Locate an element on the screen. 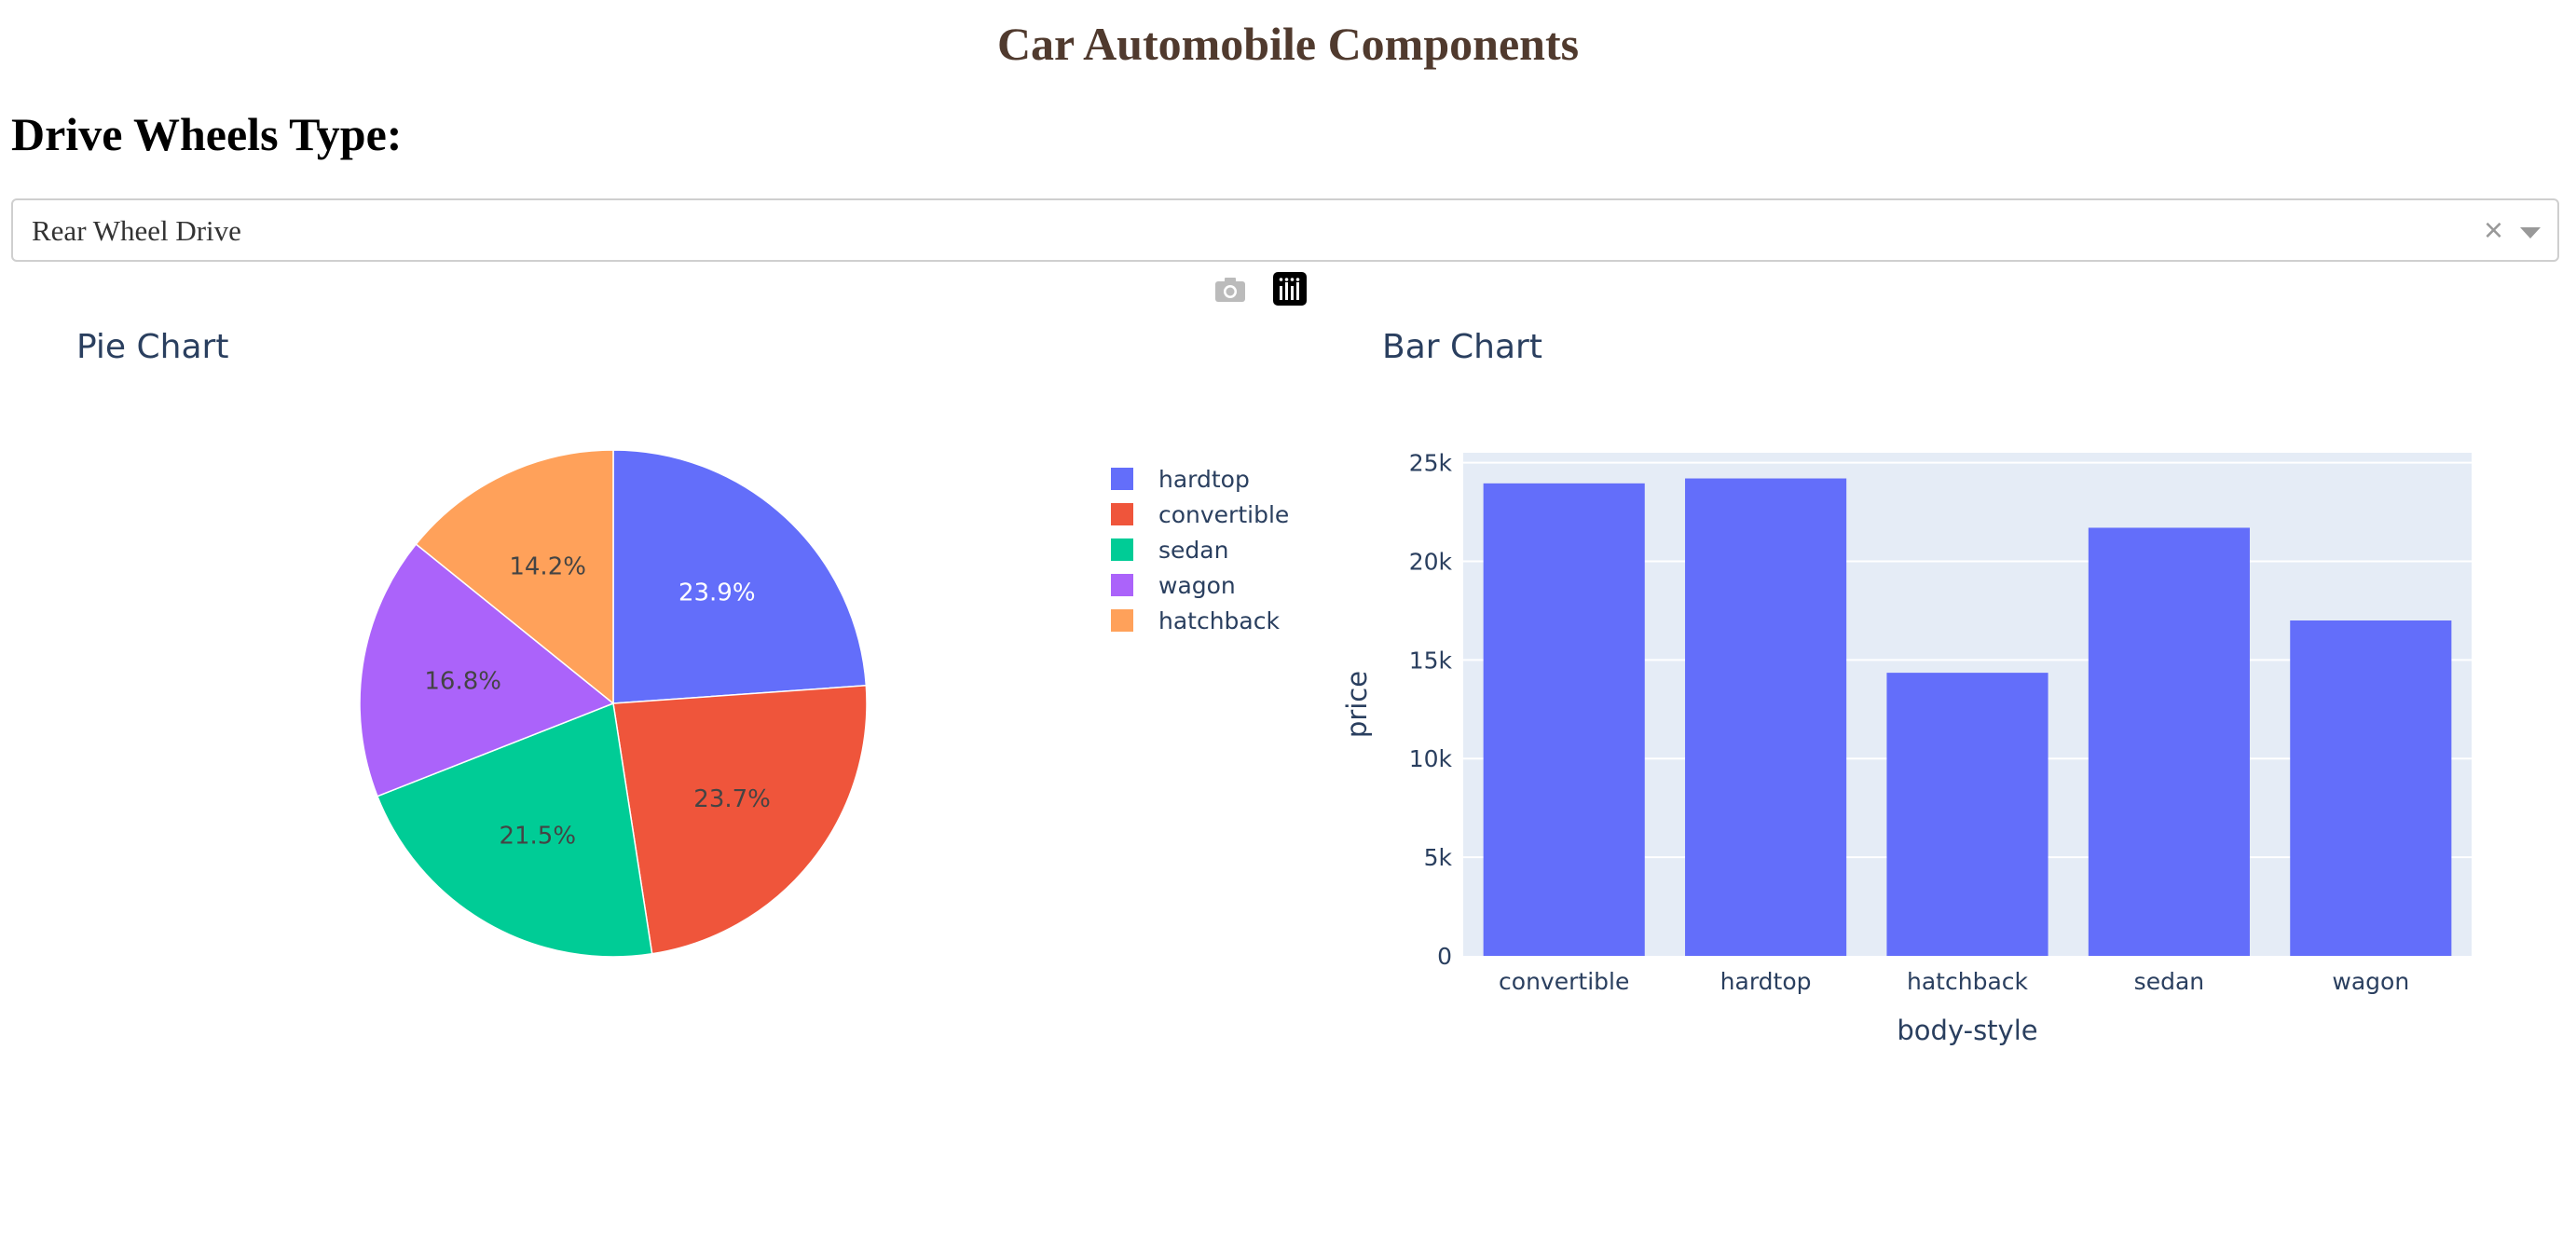 This screenshot has height=1254, width=2576. bar-ytick-label: 15k is located at coordinates (1431, 661).